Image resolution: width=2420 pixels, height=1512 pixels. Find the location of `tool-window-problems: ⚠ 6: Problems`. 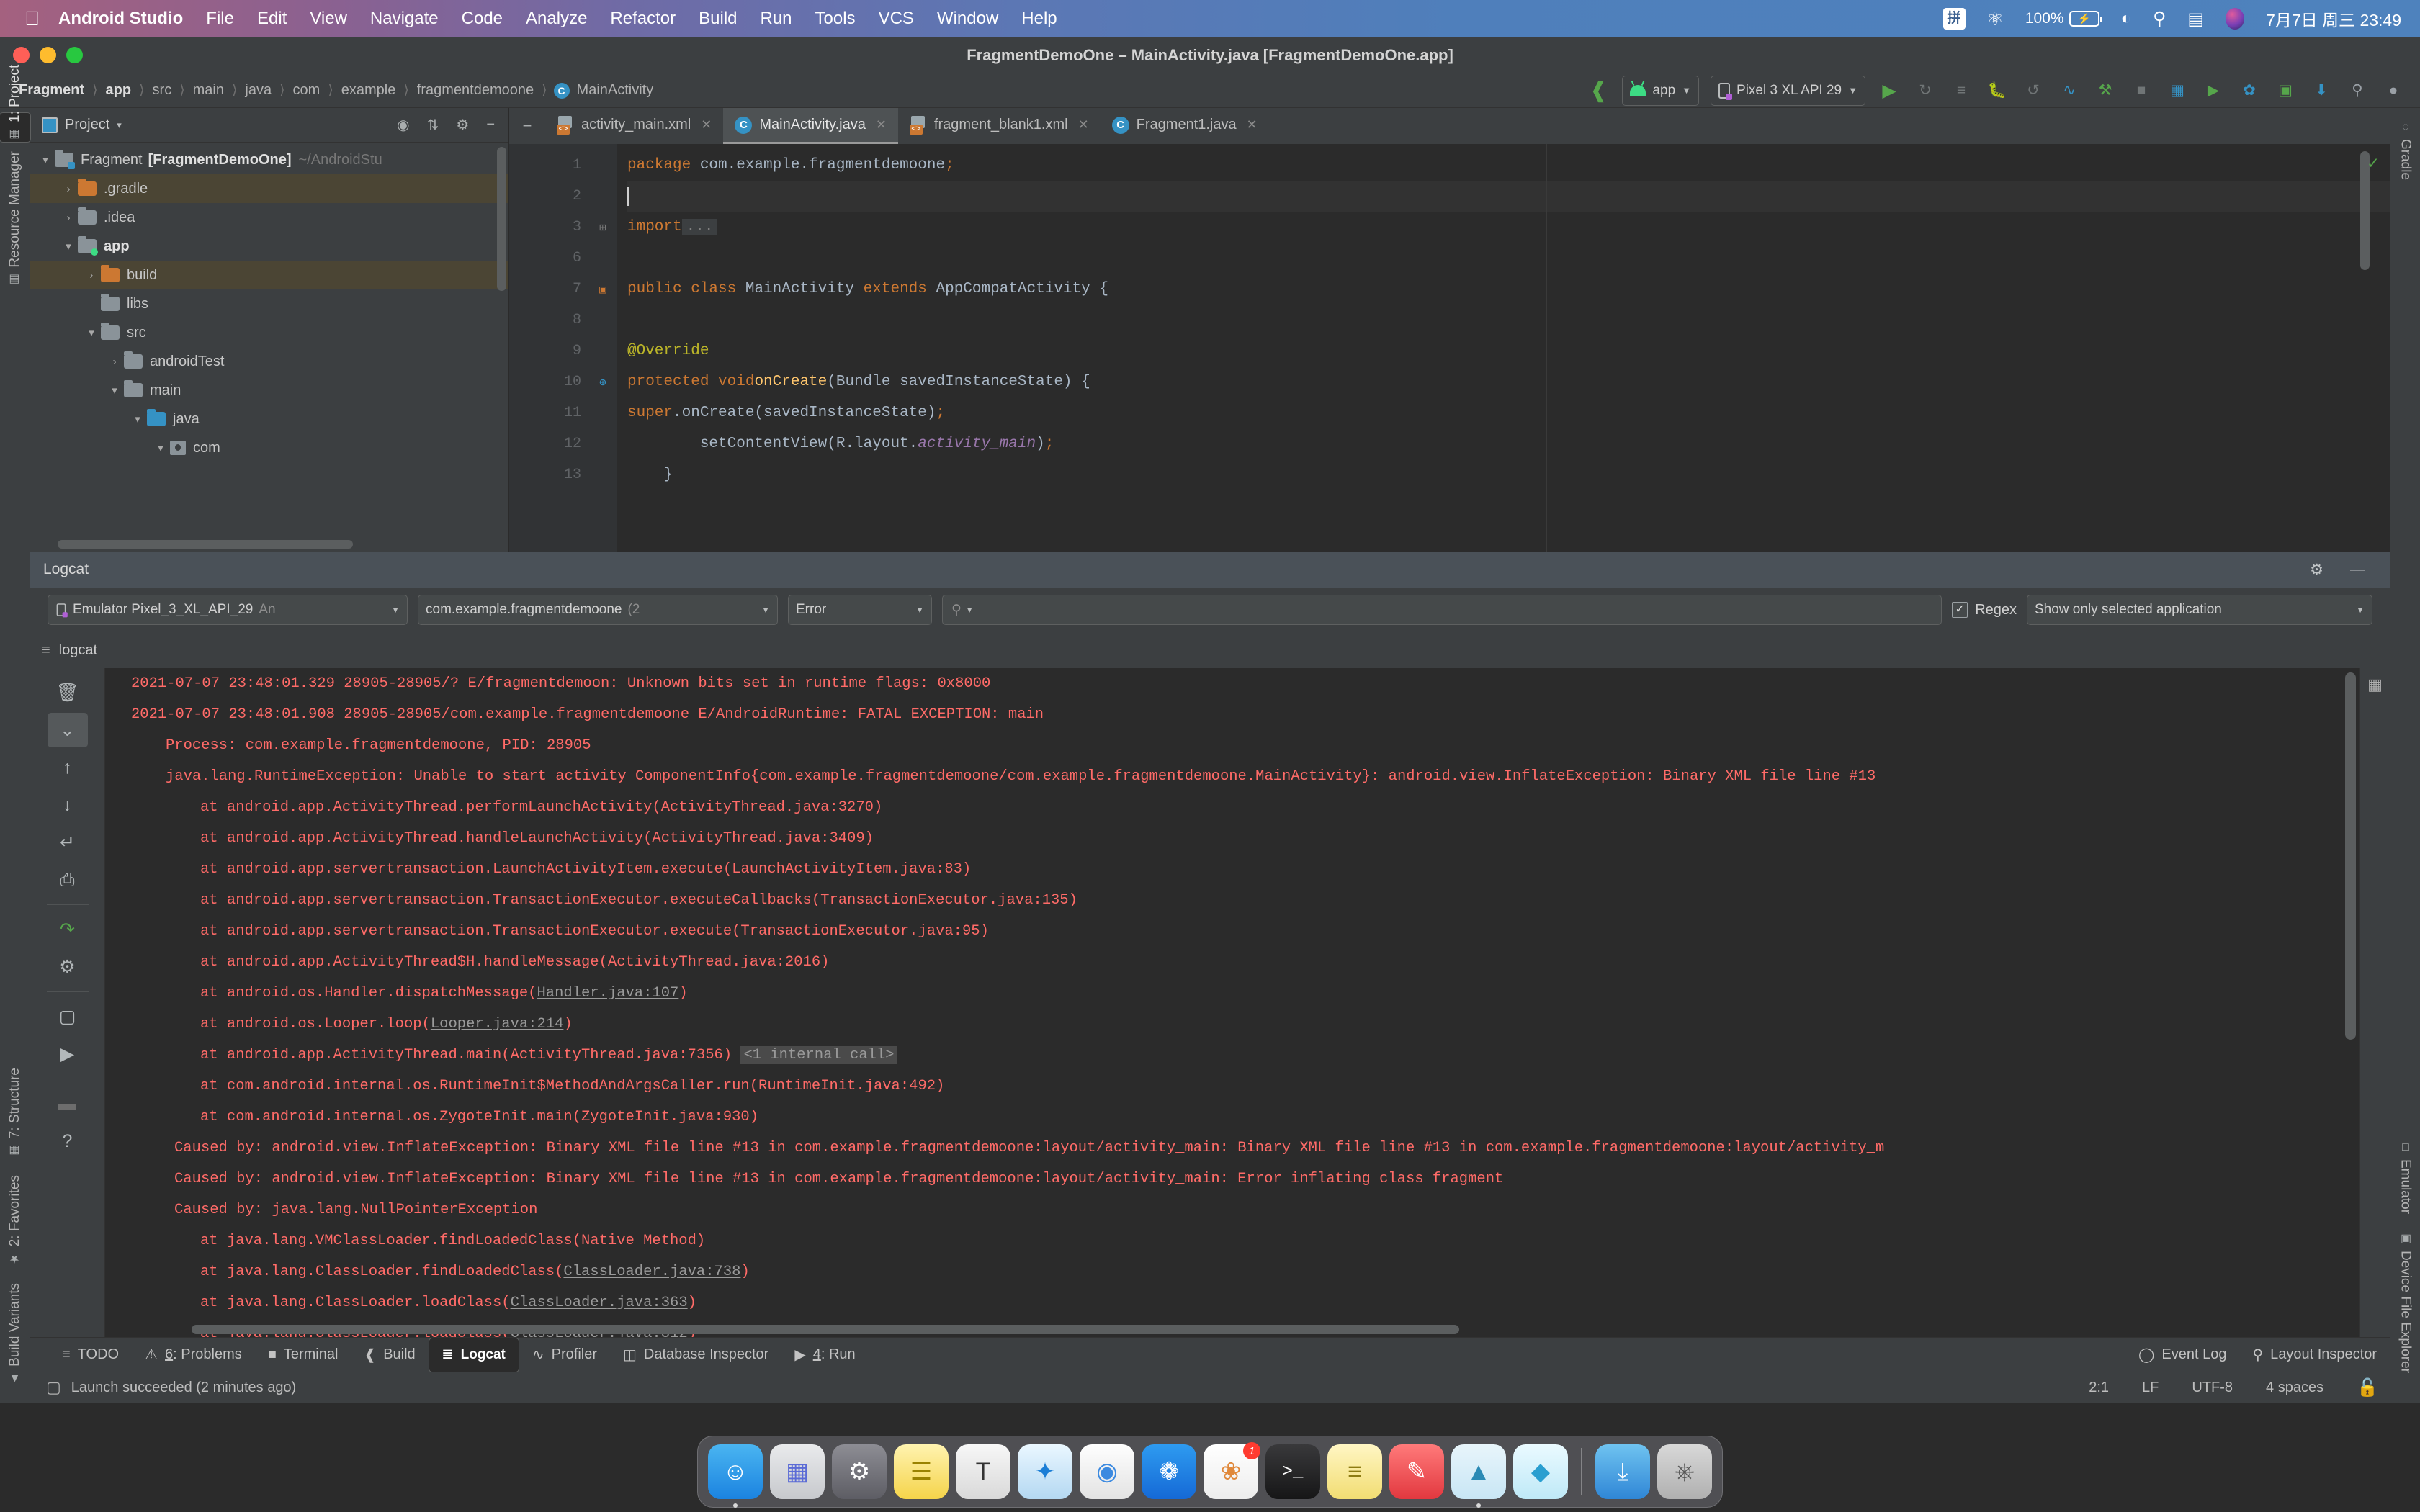

tool-window-problems: ⚠ 6: Problems is located at coordinates (193, 1355).